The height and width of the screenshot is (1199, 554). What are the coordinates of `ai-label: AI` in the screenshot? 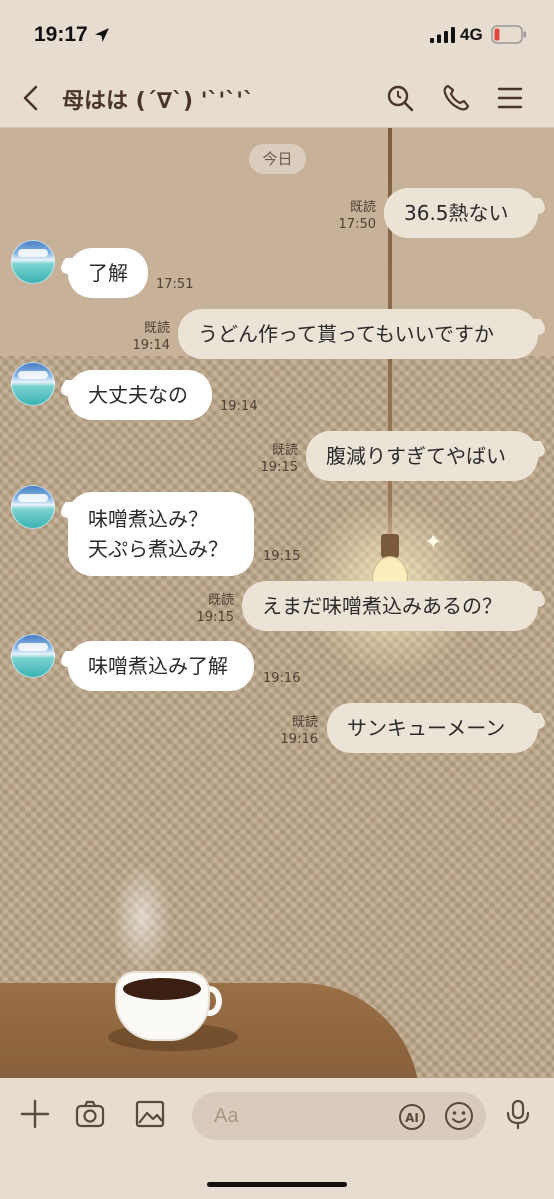 It's located at (412, 1118).